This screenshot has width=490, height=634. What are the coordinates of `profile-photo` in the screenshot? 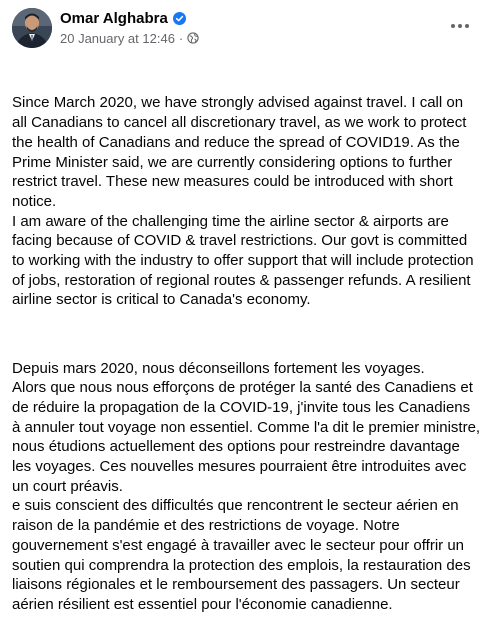 It's located at (32, 28).